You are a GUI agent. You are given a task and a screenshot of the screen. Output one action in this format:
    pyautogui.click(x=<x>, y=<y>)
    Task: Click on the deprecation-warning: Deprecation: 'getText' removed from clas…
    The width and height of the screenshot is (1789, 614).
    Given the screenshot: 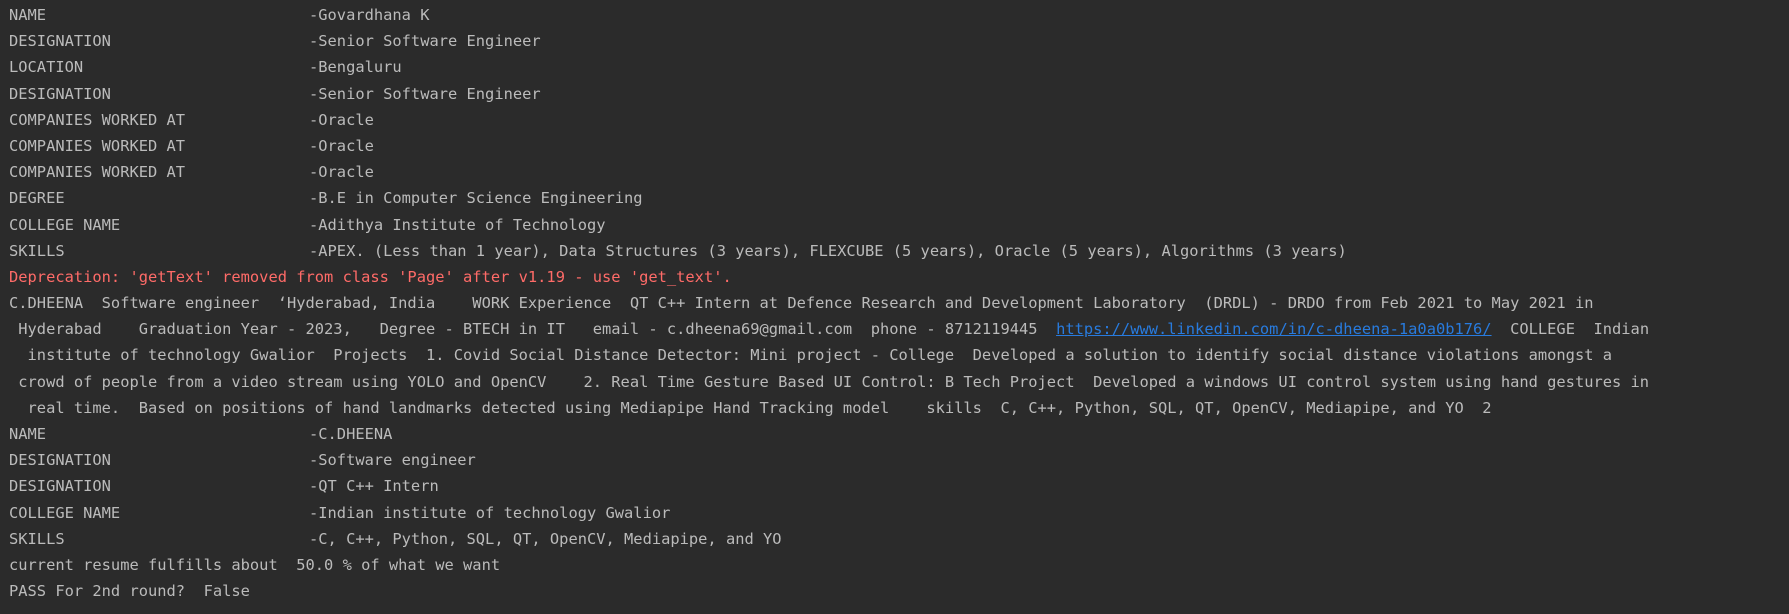 What is the action you would take?
    pyautogui.click(x=370, y=276)
    